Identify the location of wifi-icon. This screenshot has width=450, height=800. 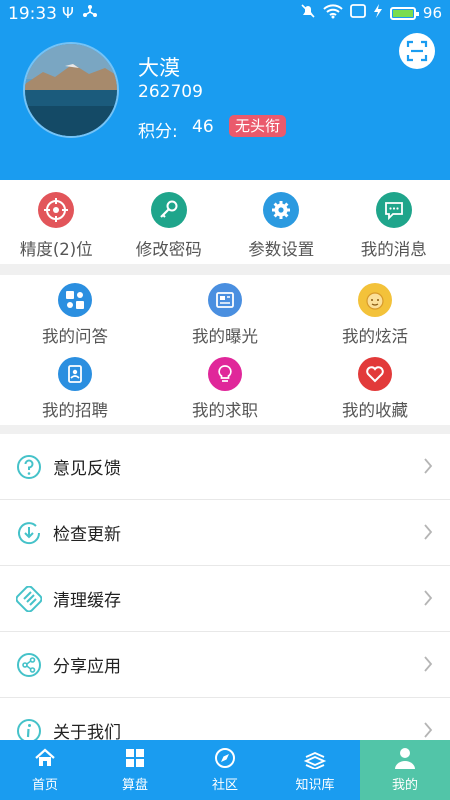
(333, 13).